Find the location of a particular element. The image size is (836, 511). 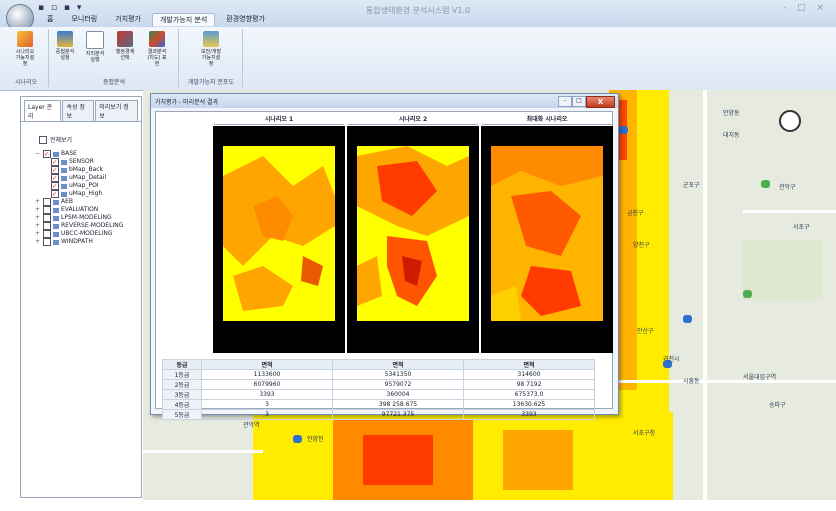

panel-tabs: Layer 관리 속성 정보 미리보기 정보 is located at coordinates (81, 109).